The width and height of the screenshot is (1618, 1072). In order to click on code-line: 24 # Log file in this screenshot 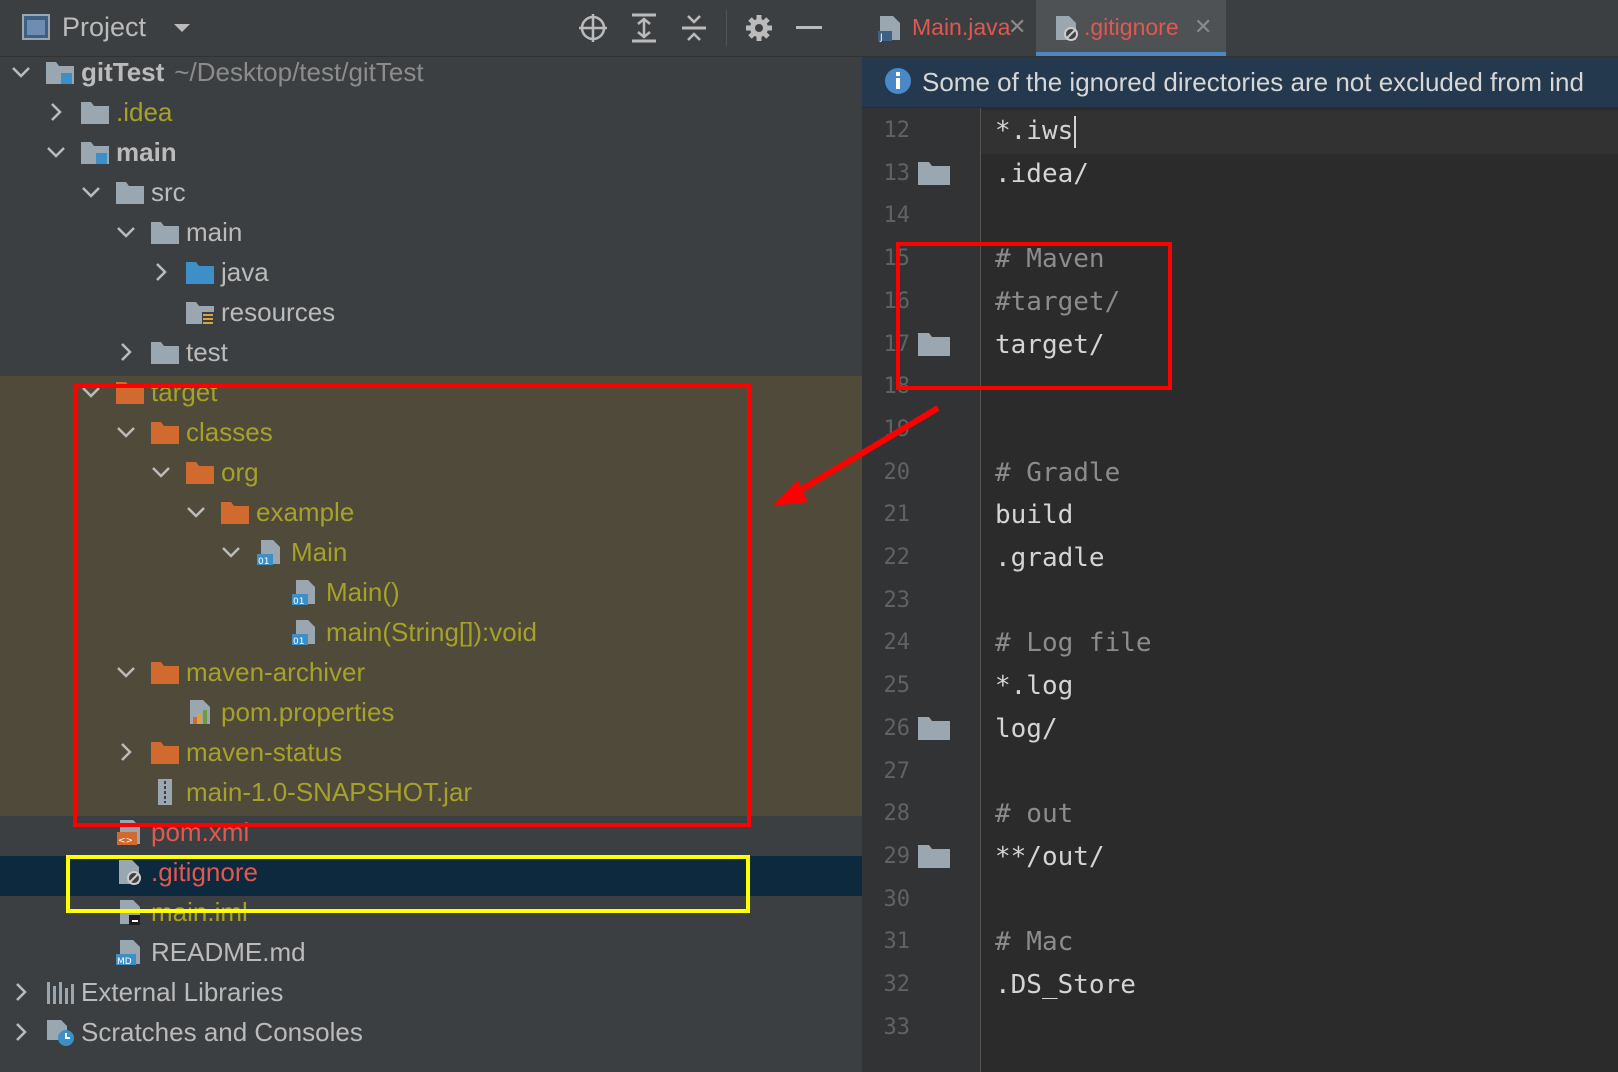, I will do `click(1240, 644)`.